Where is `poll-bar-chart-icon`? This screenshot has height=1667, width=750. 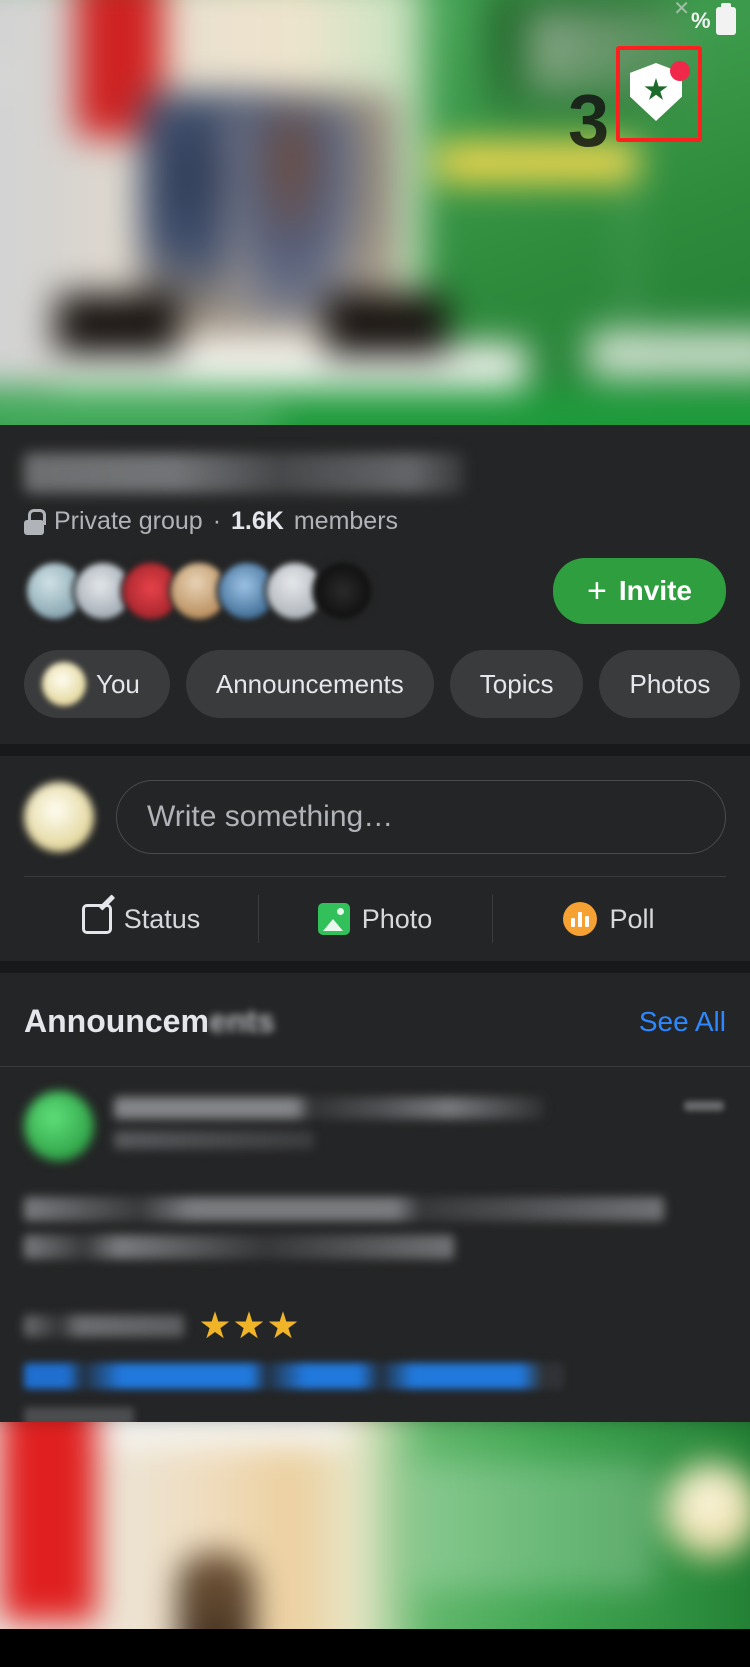
poll-bar-chart-icon is located at coordinates (580, 919).